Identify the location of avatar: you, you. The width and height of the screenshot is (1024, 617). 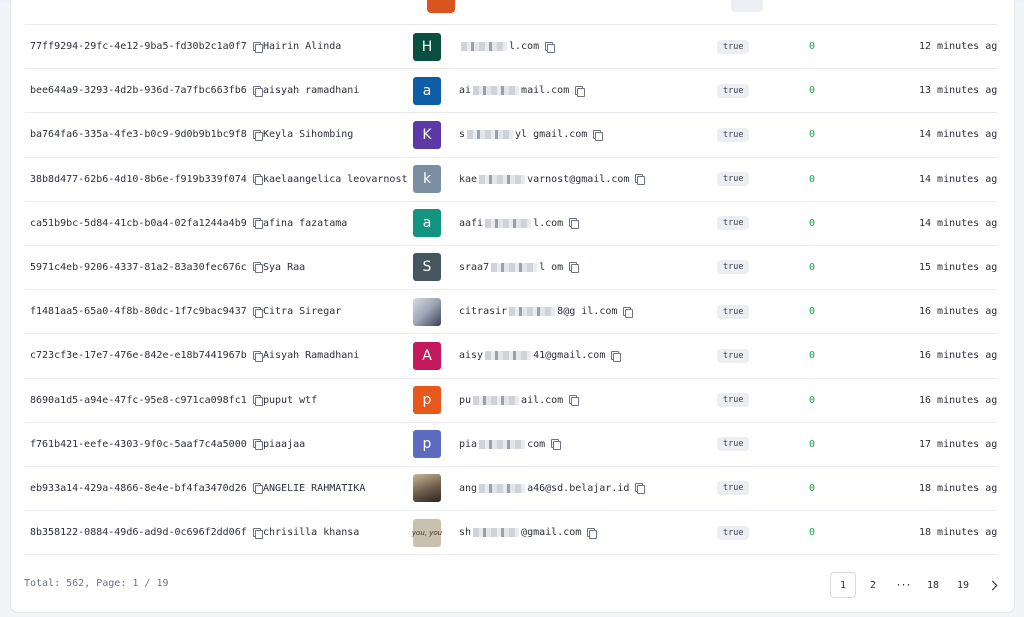
(427, 532).